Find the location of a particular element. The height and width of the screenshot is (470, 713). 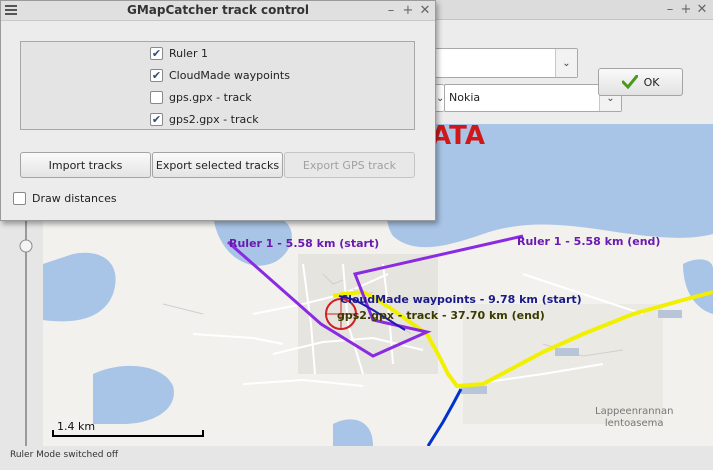

dialog-title: GMapCatcher track control is located at coordinates (218, 10).